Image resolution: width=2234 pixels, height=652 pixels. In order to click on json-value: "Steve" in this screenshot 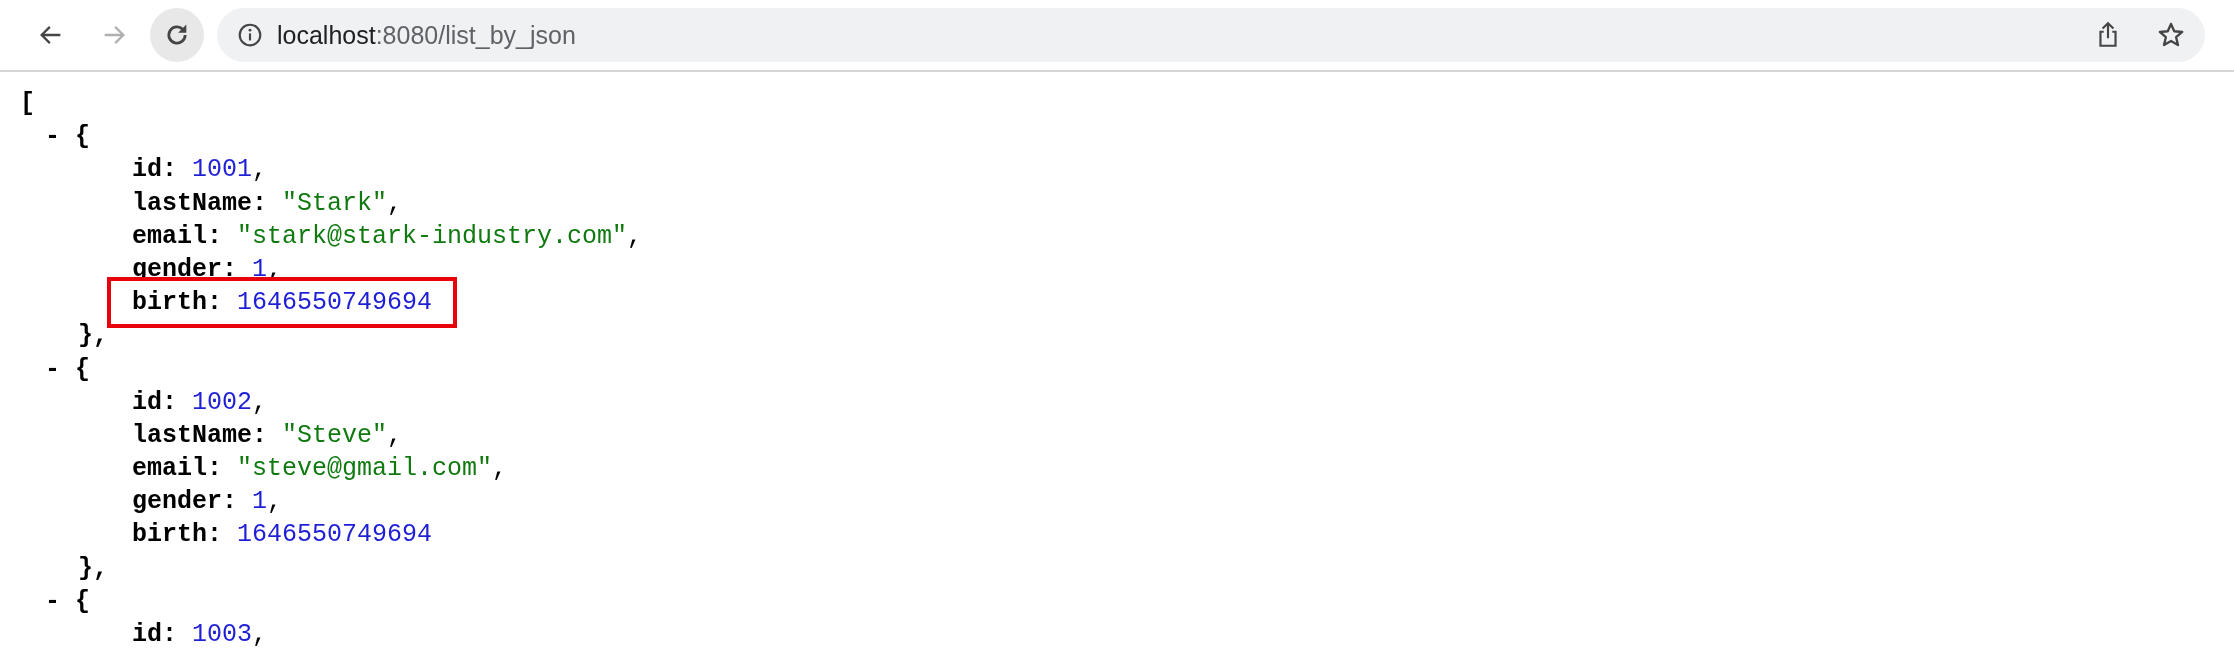, I will do `click(335, 435)`.